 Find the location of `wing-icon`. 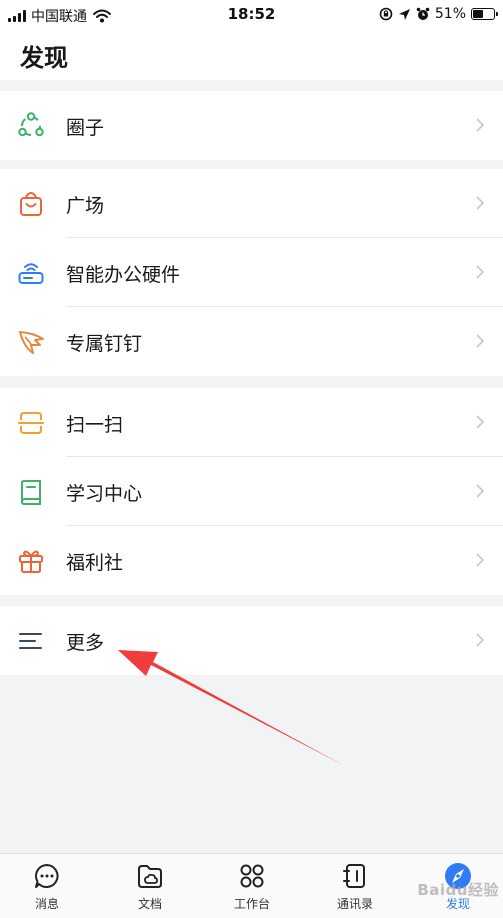

wing-icon is located at coordinates (31, 342).